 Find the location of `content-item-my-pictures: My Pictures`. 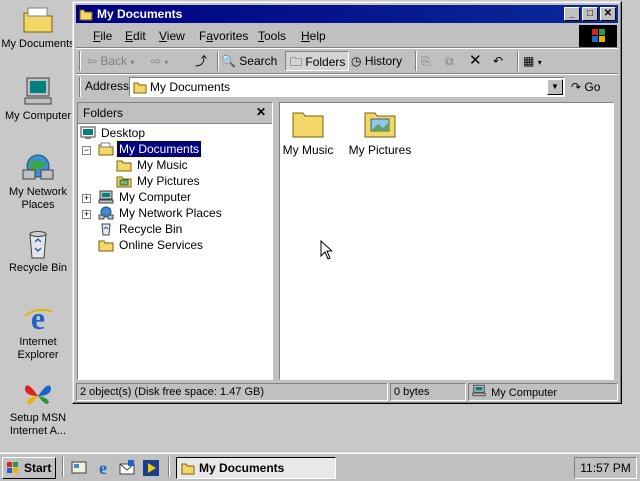

content-item-my-pictures: My Pictures is located at coordinates (380, 132).